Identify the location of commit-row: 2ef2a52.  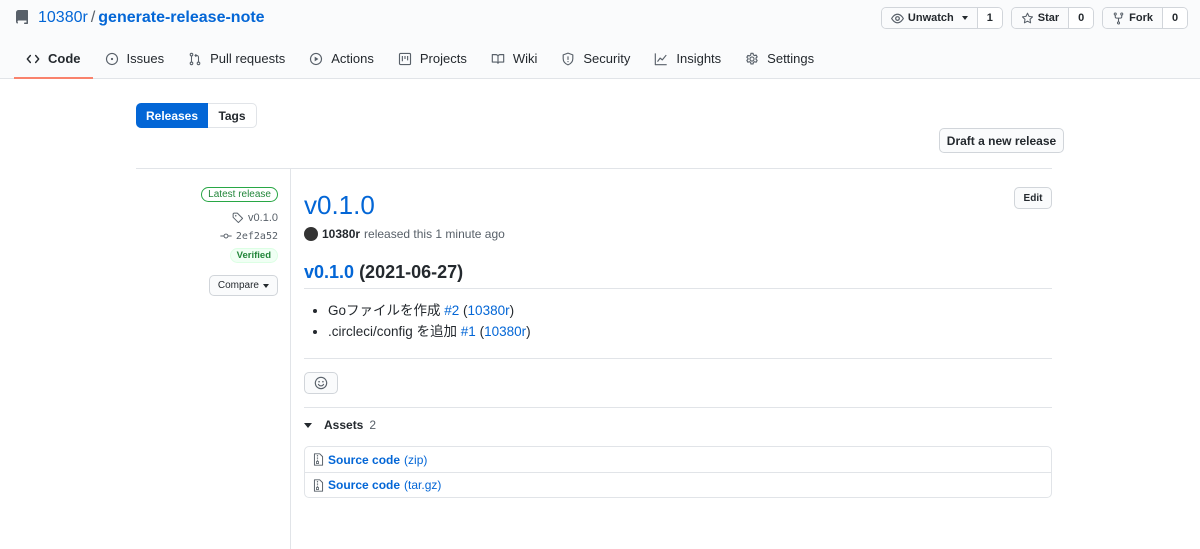
(207, 236).